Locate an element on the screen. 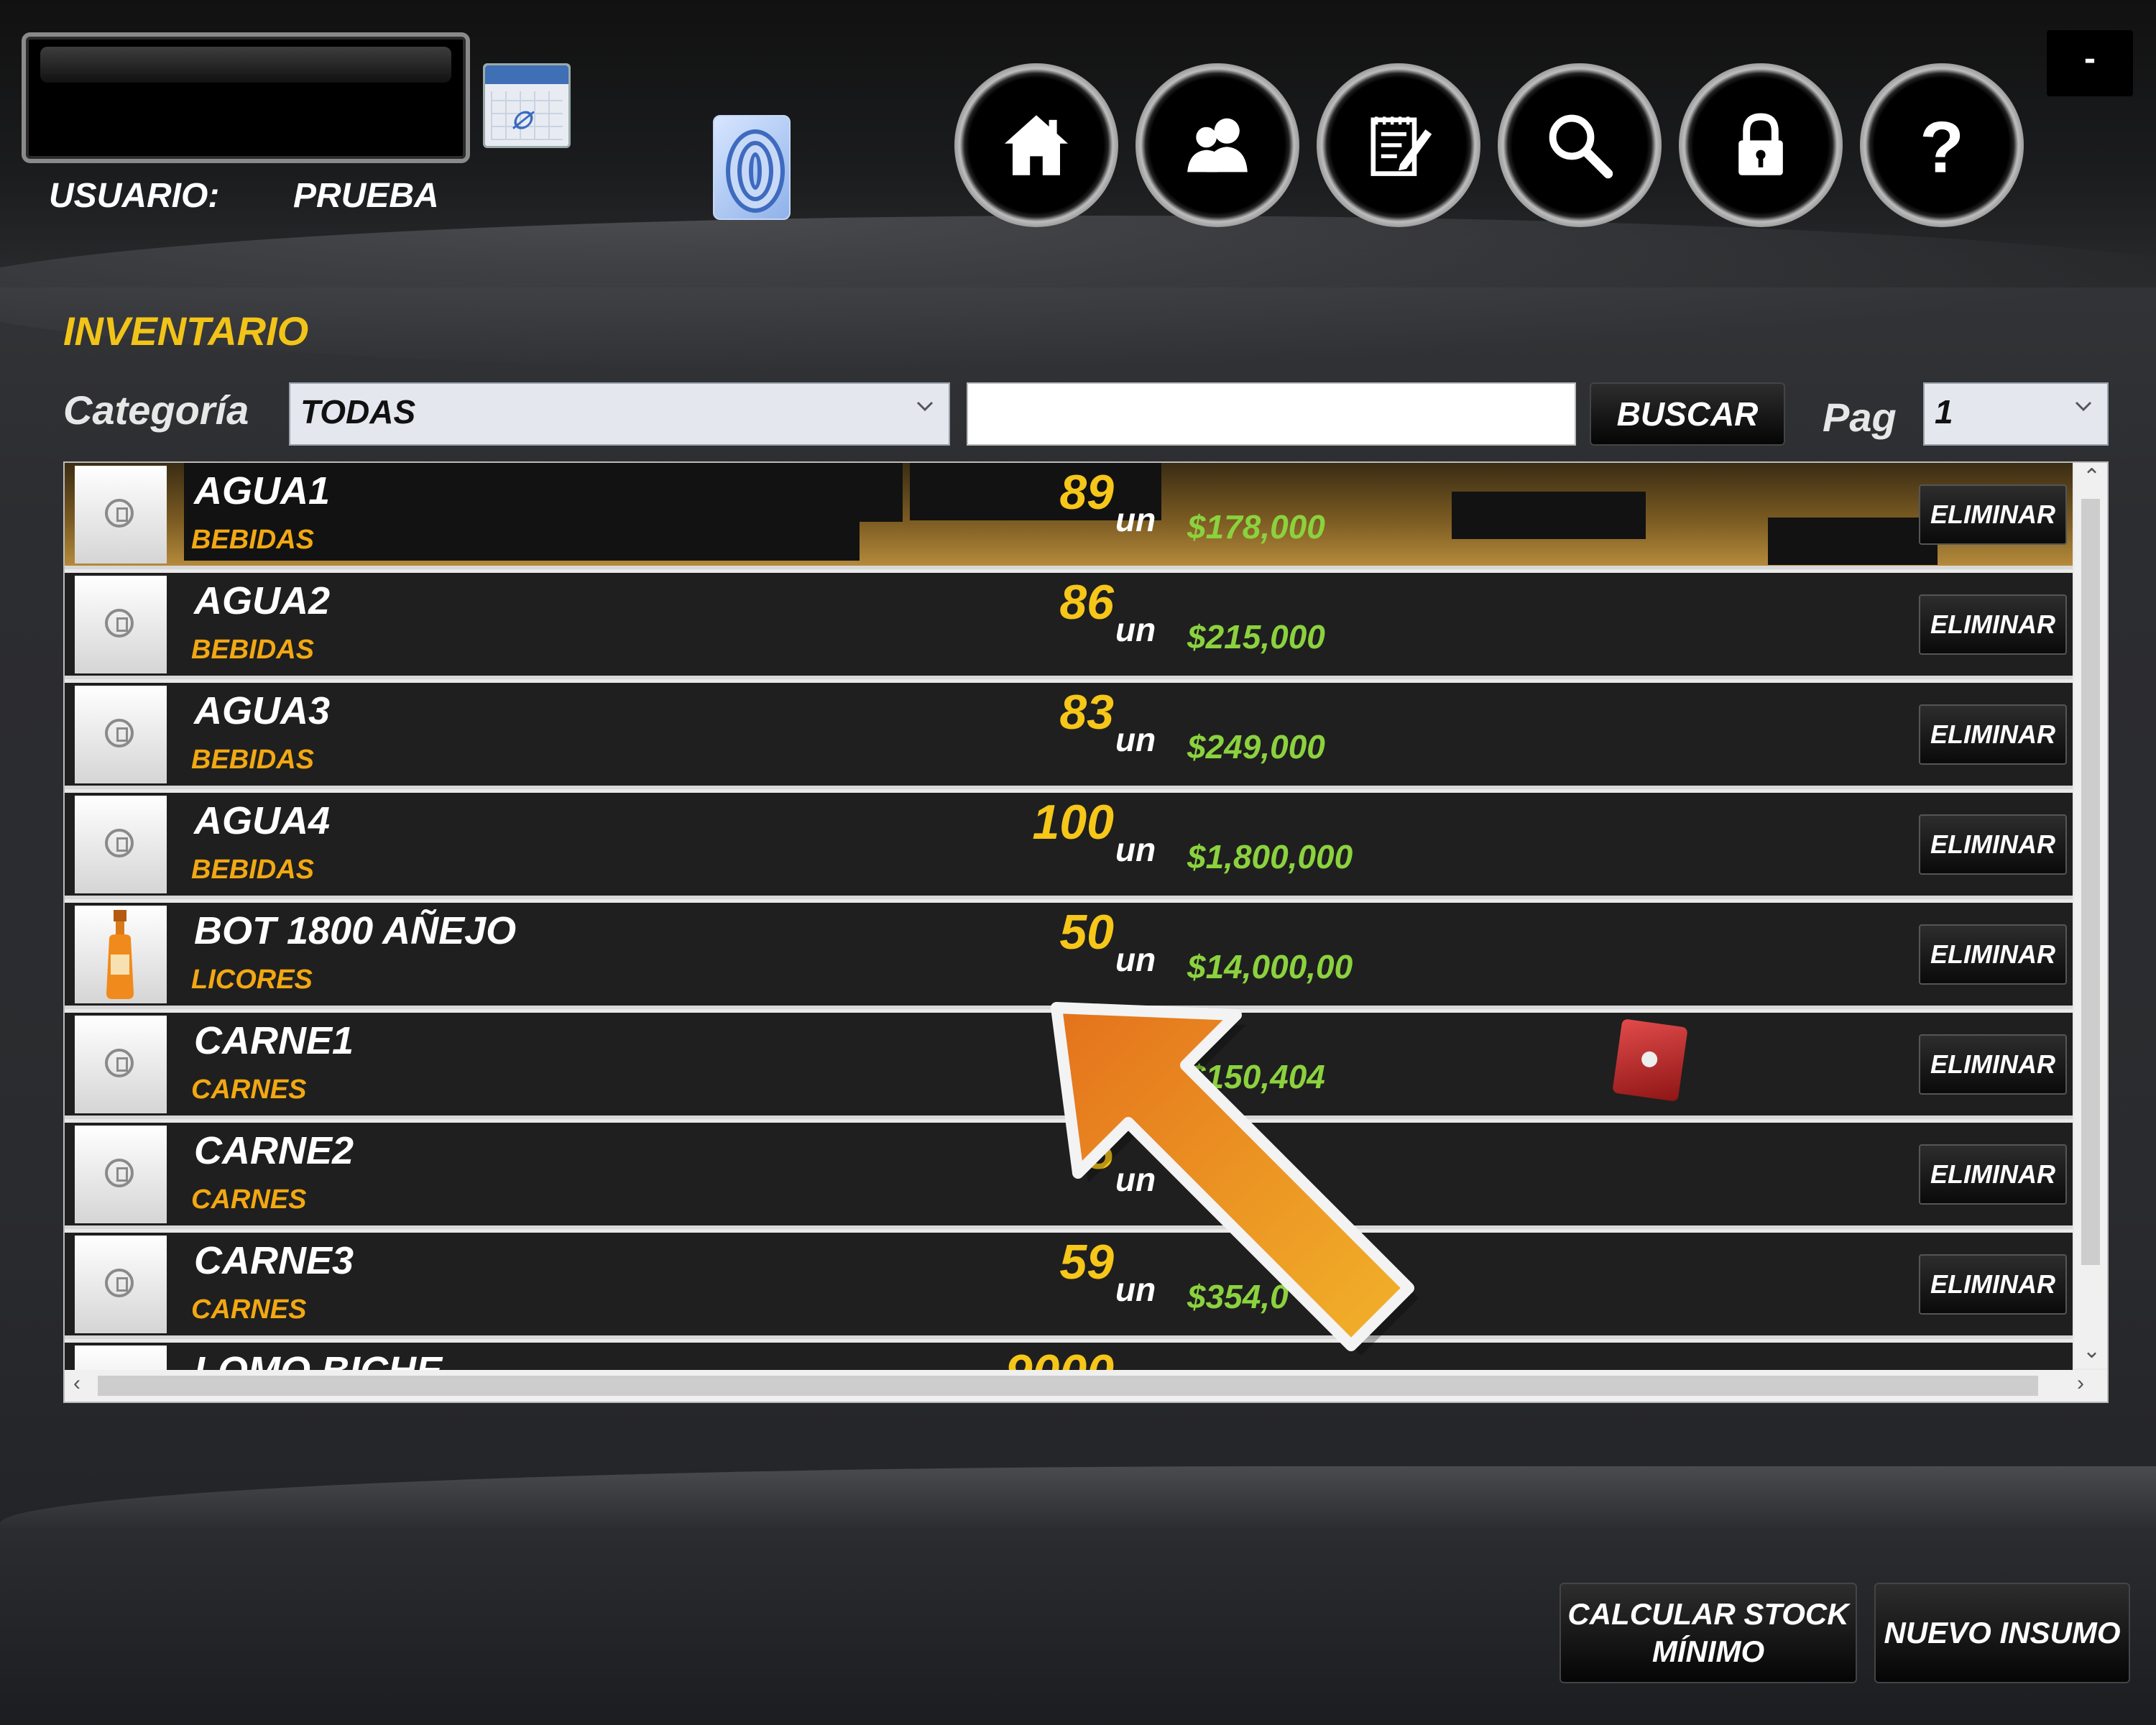  product-name: AGUA1 is located at coordinates (262, 490).